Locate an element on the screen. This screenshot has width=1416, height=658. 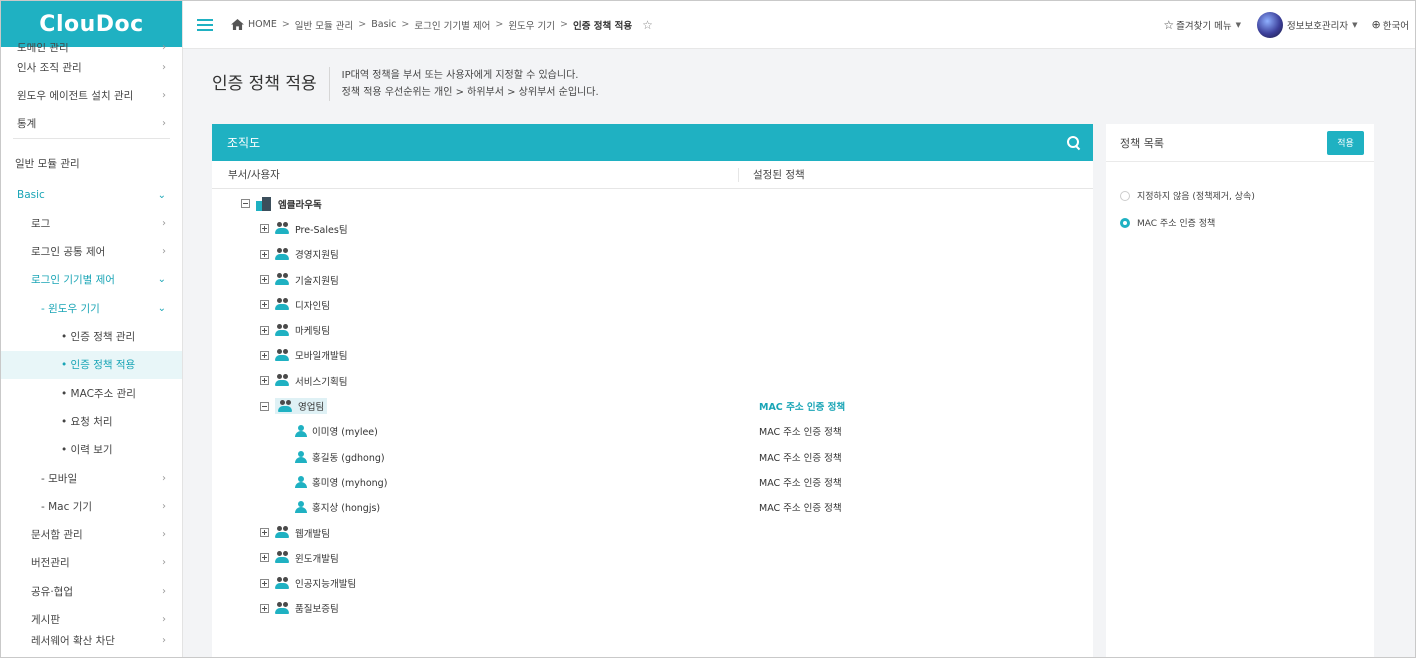
policy-option-mac: MAC 주소 인증 정책 is located at coordinates (1247, 222).